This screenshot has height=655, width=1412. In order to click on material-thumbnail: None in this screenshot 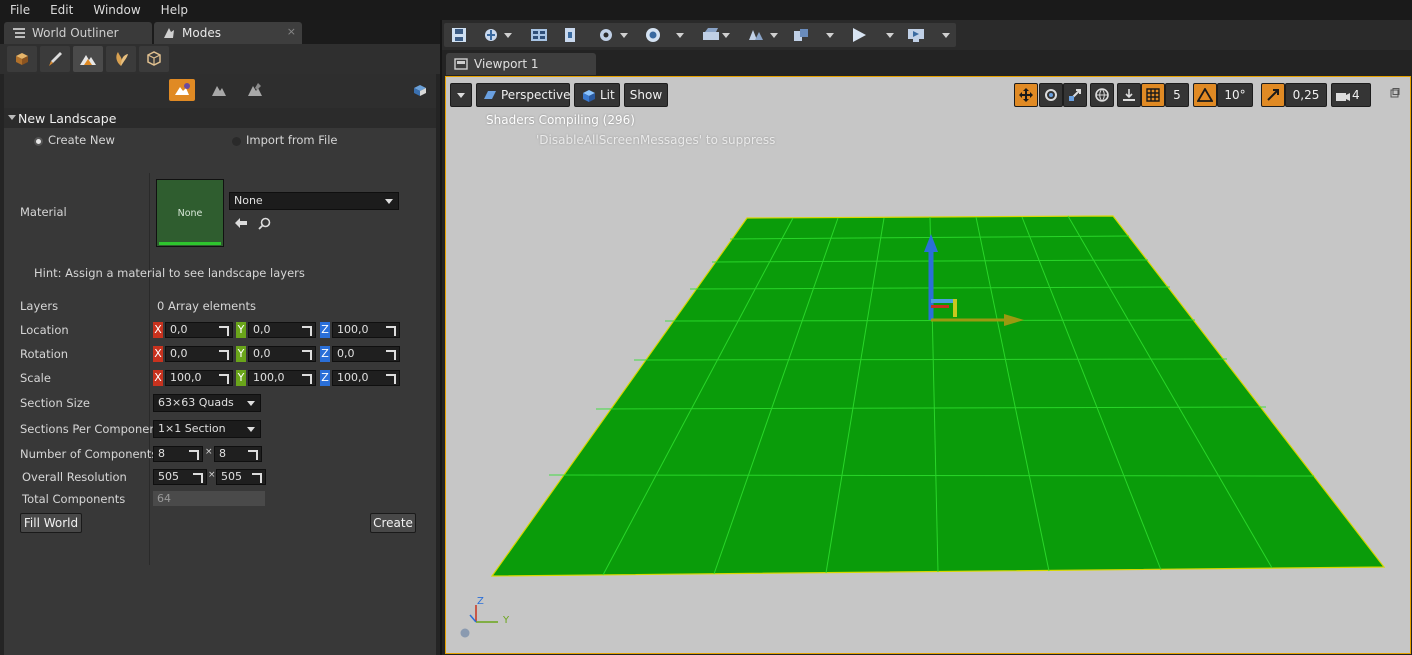, I will do `click(190, 213)`.